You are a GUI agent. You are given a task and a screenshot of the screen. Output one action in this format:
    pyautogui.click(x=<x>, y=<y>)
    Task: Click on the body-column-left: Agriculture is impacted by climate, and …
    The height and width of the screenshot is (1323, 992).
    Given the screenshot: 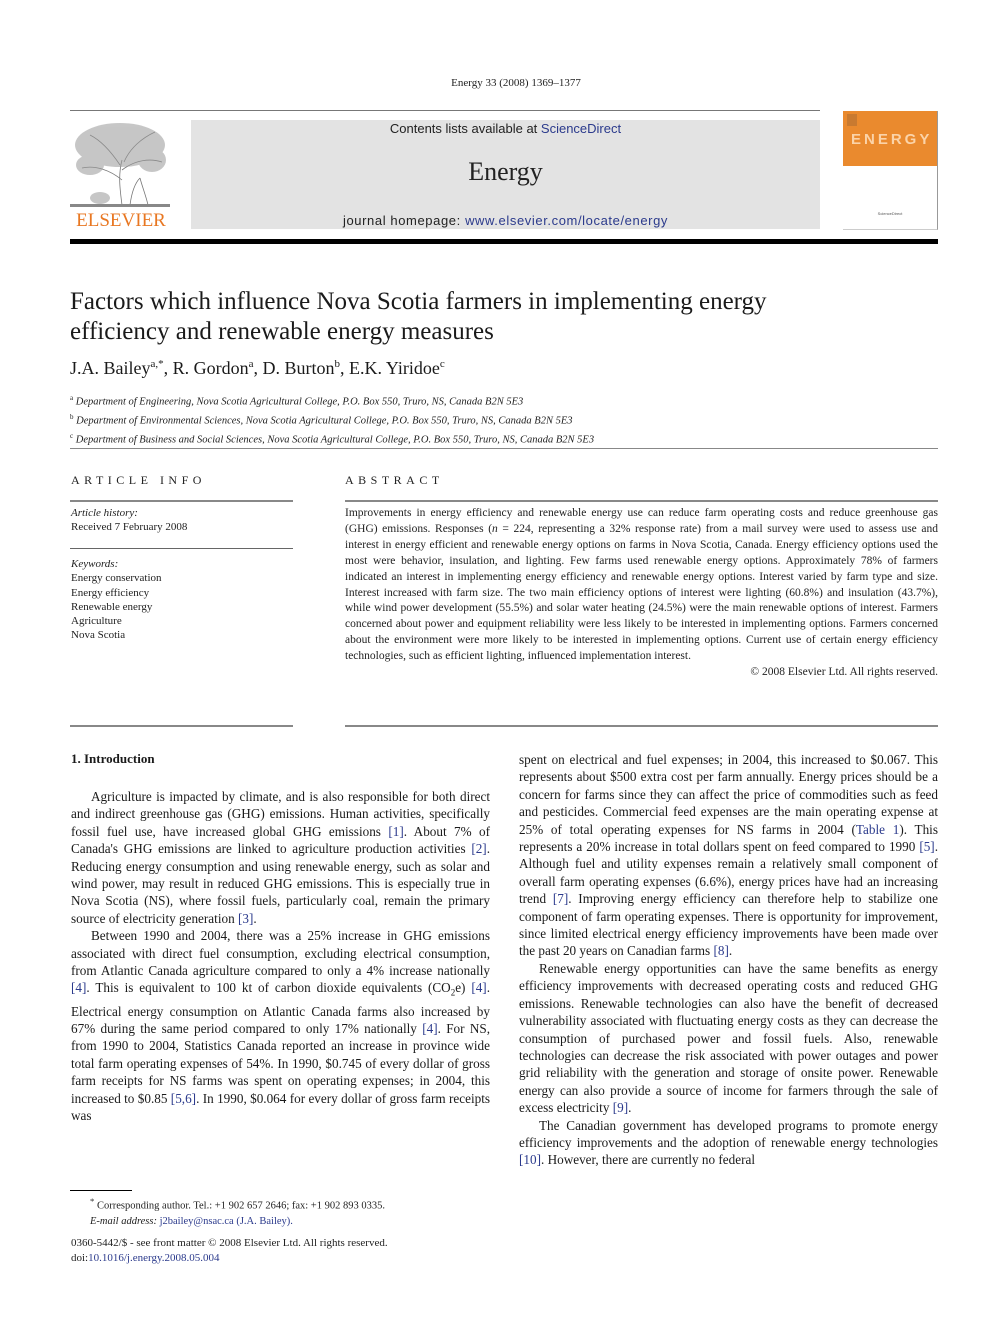 What is the action you would take?
    pyautogui.click(x=280, y=956)
    